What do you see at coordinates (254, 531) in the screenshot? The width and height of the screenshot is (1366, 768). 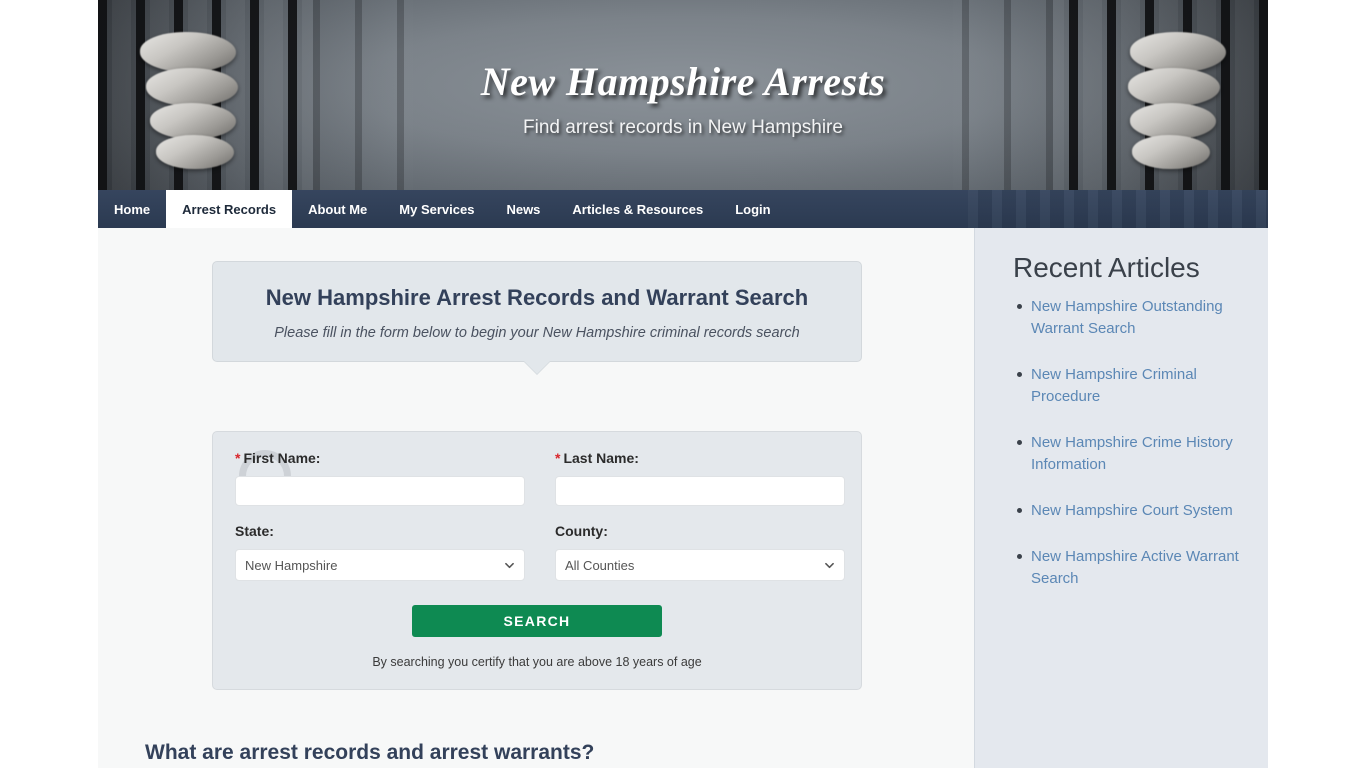 I see `state-label: State:` at bounding box center [254, 531].